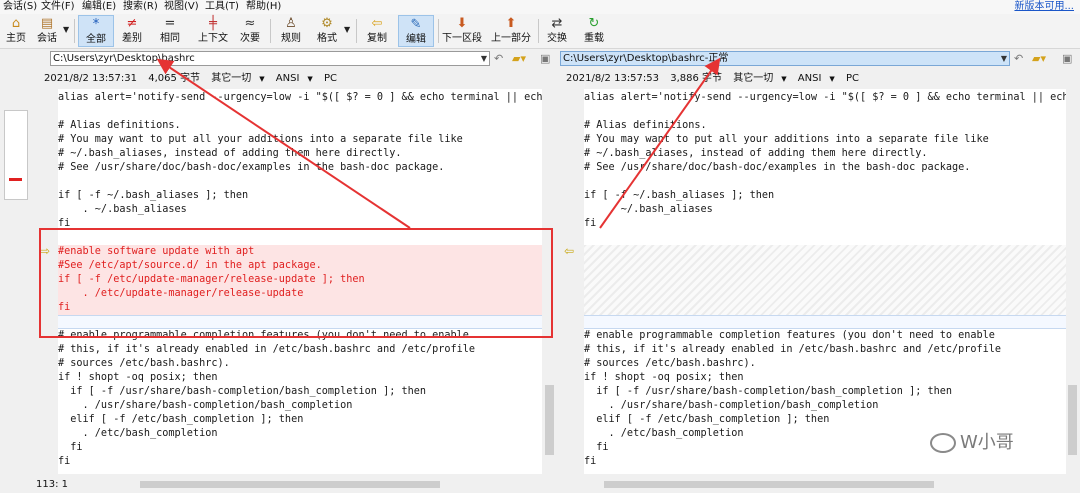 Image resolution: width=1080 pixels, height=493 pixels. Describe the element at coordinates (1067, 58) in the screenshot. I see `right-save-icon: ▣` at that location.